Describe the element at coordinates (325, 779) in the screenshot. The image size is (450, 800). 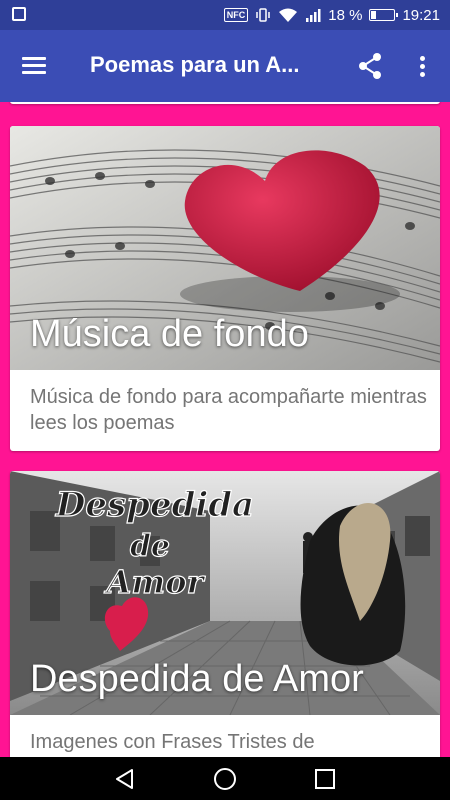
I see `recents-square-icon` at that location.